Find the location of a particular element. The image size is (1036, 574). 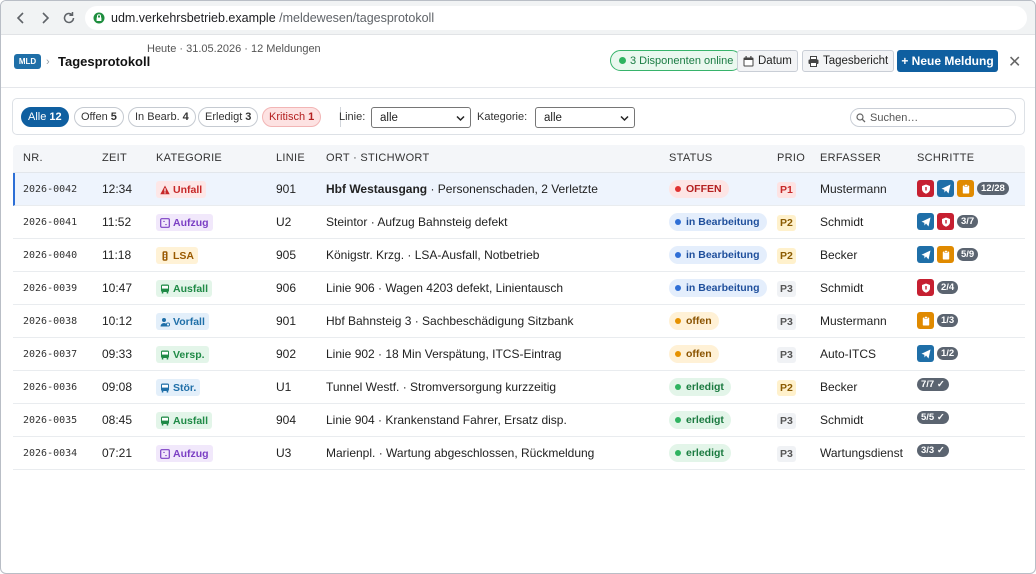

kategorie-label: Kategorie: is located at coordinates (502, 117).